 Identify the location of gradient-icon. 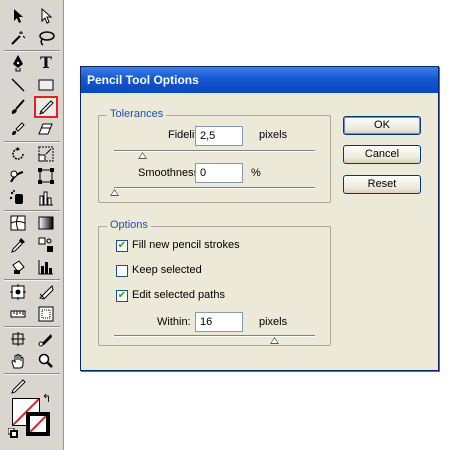
(46, 223).